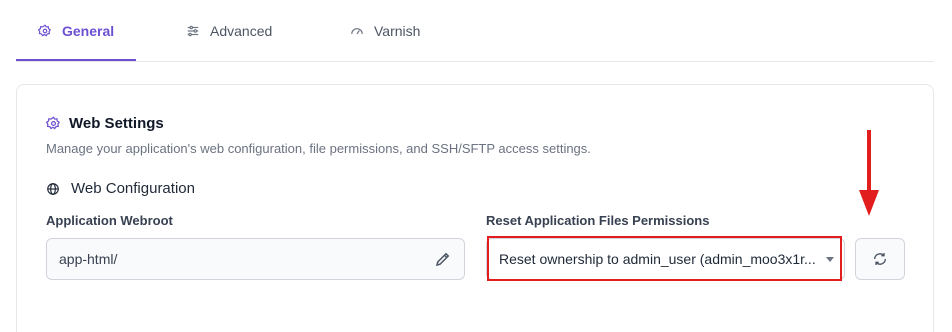 The width and height of the screenshot is (952, 332). What do you see at coordinates (664, 258) in the screenshot?
I see `annotation-highlight-box` at bounding box center [664, 258].